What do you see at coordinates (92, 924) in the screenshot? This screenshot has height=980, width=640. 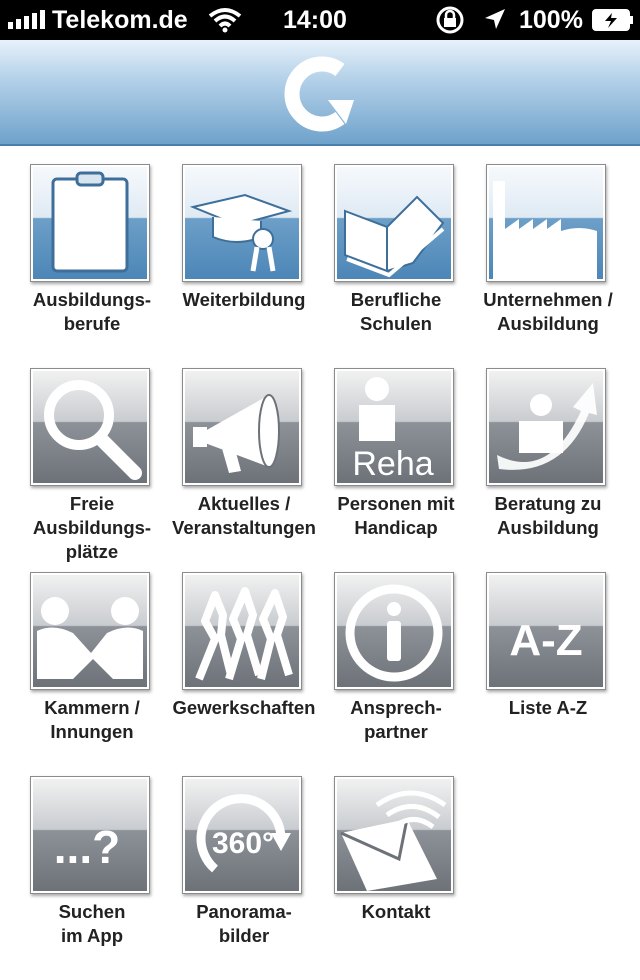 I see `tile-label: Suchen im App` at bounding box center [92, 924].